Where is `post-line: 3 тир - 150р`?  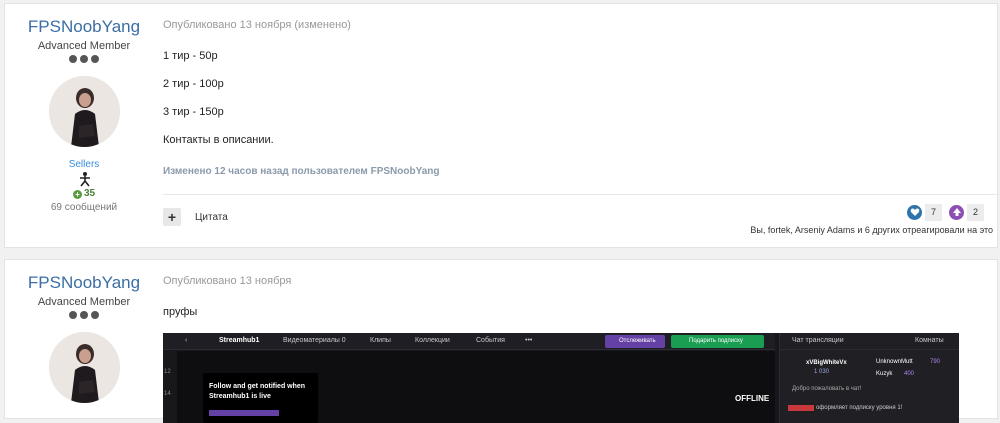
post-line: 3 тир - 150р is located at coordinates (193, 112).